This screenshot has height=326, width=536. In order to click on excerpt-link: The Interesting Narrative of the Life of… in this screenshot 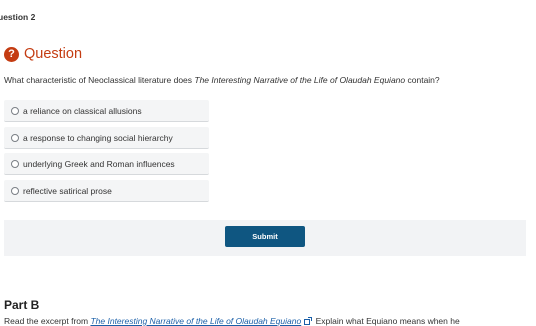, I will do `click(195, 321)`.